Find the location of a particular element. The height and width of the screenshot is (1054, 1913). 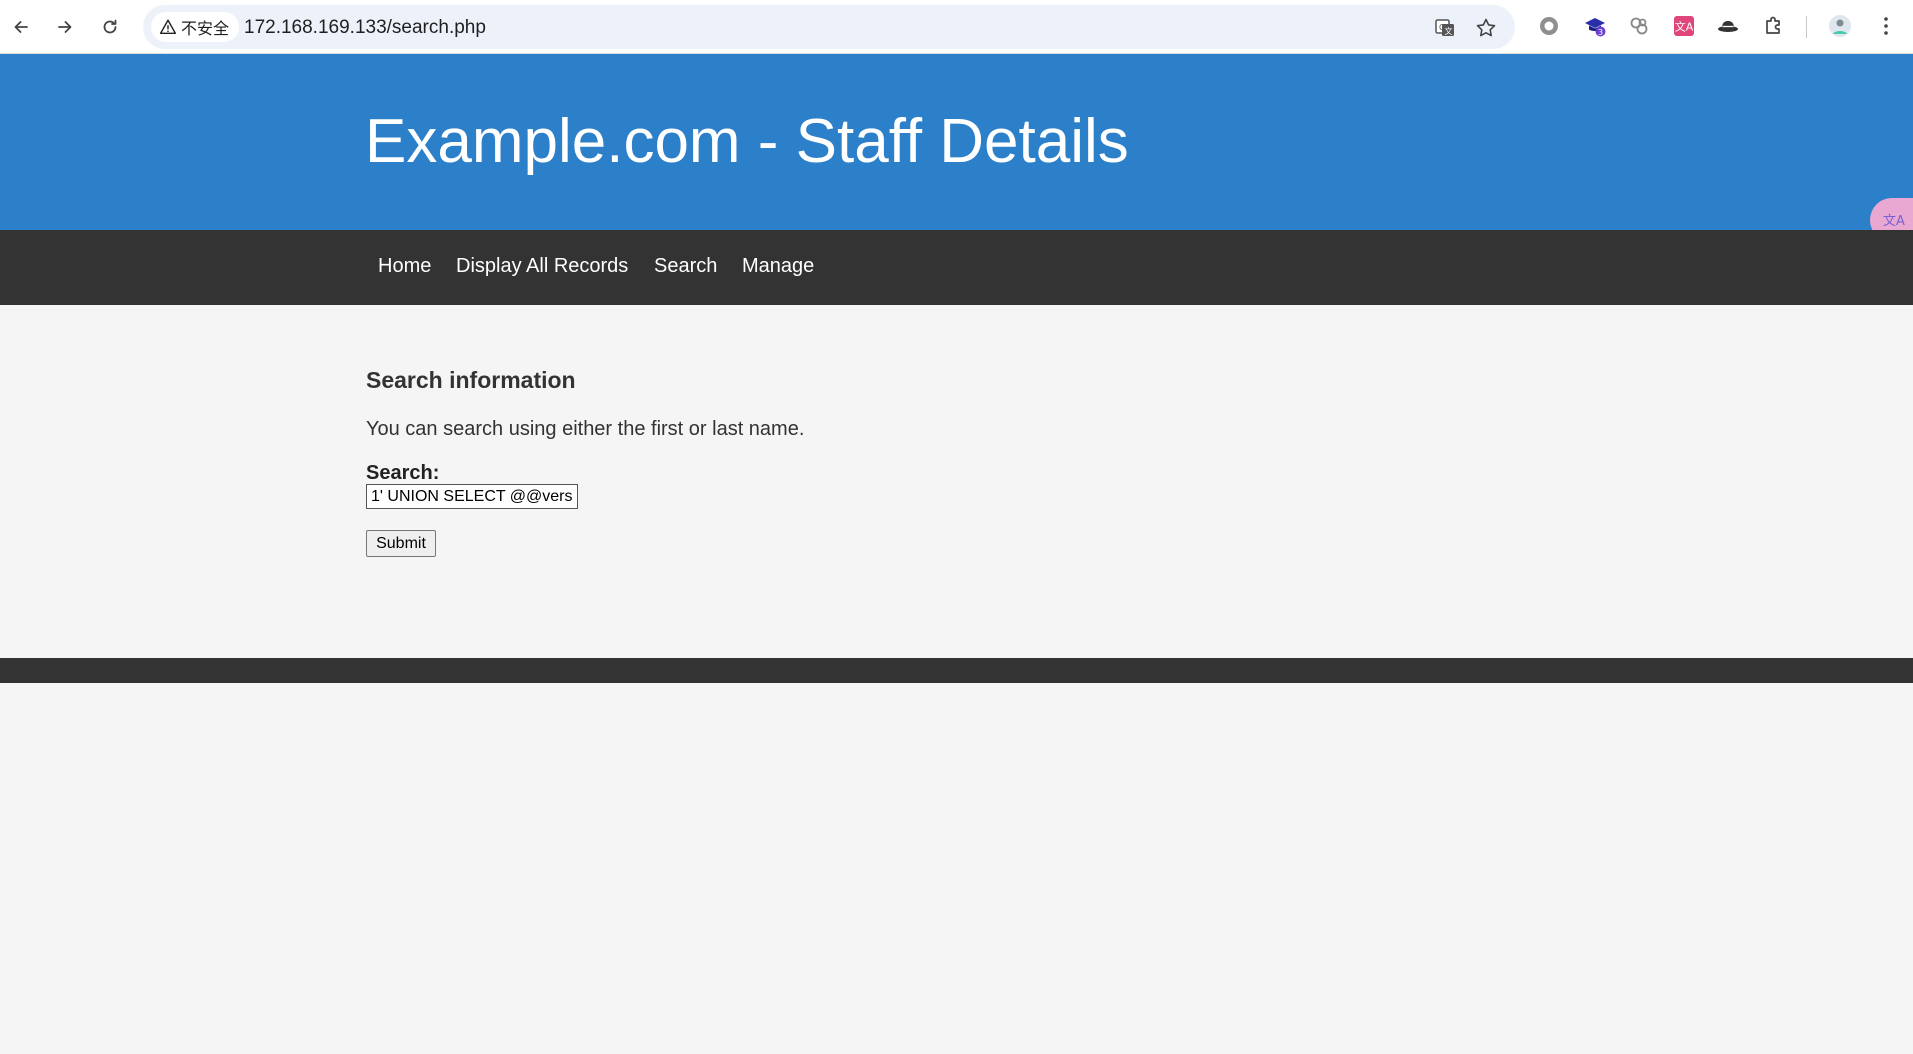

profile-avatar-button is located at coordinates (1840, 26).